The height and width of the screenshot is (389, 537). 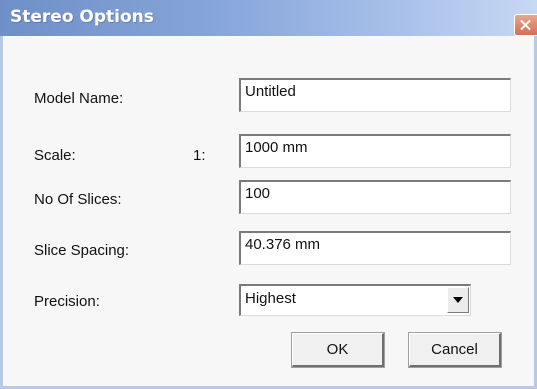 I want to click on ok-button: OK, so click(x=338, y=350).